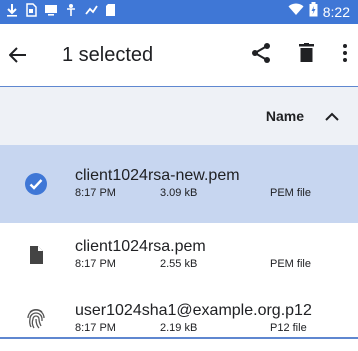  Describe the element at coordinates (110, 12) in the screenshot. I see `sd-card-icon` at that location.